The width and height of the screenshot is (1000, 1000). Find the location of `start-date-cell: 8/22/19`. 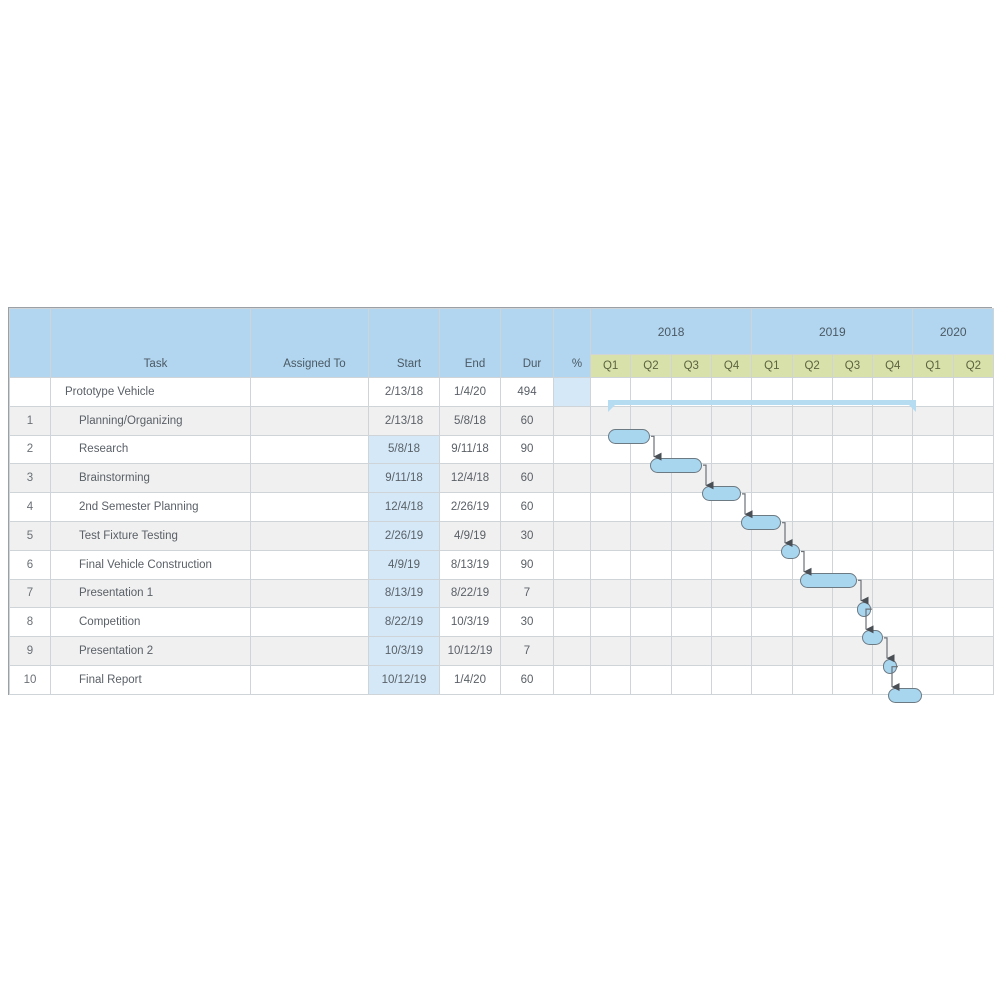

start-date-cell: 8/22/19 is located at coordinates (404, 622).